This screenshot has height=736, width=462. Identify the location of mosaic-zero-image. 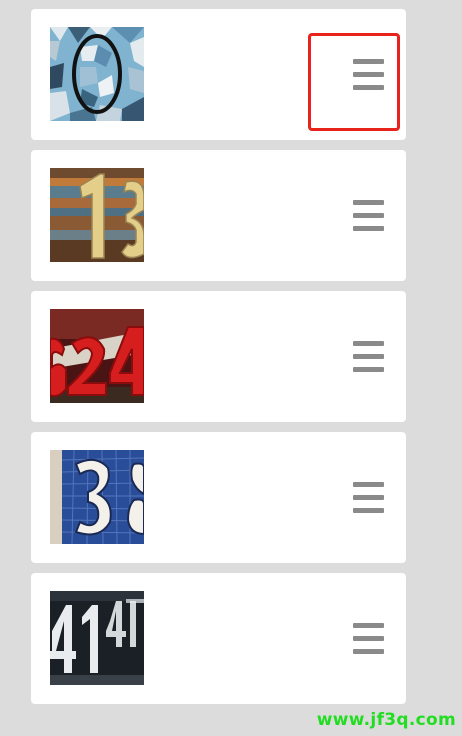
(97, 74).